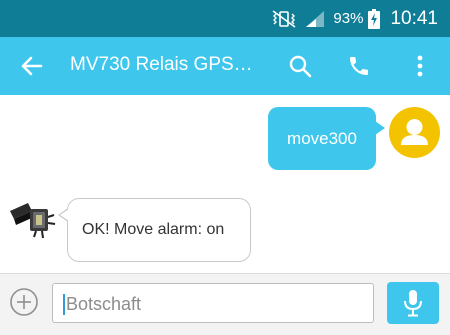  What do you see at coordinates (104, 304) in the screenshot?
I see `message-placeholder: Botschaft` at bounding box center [104, 304].